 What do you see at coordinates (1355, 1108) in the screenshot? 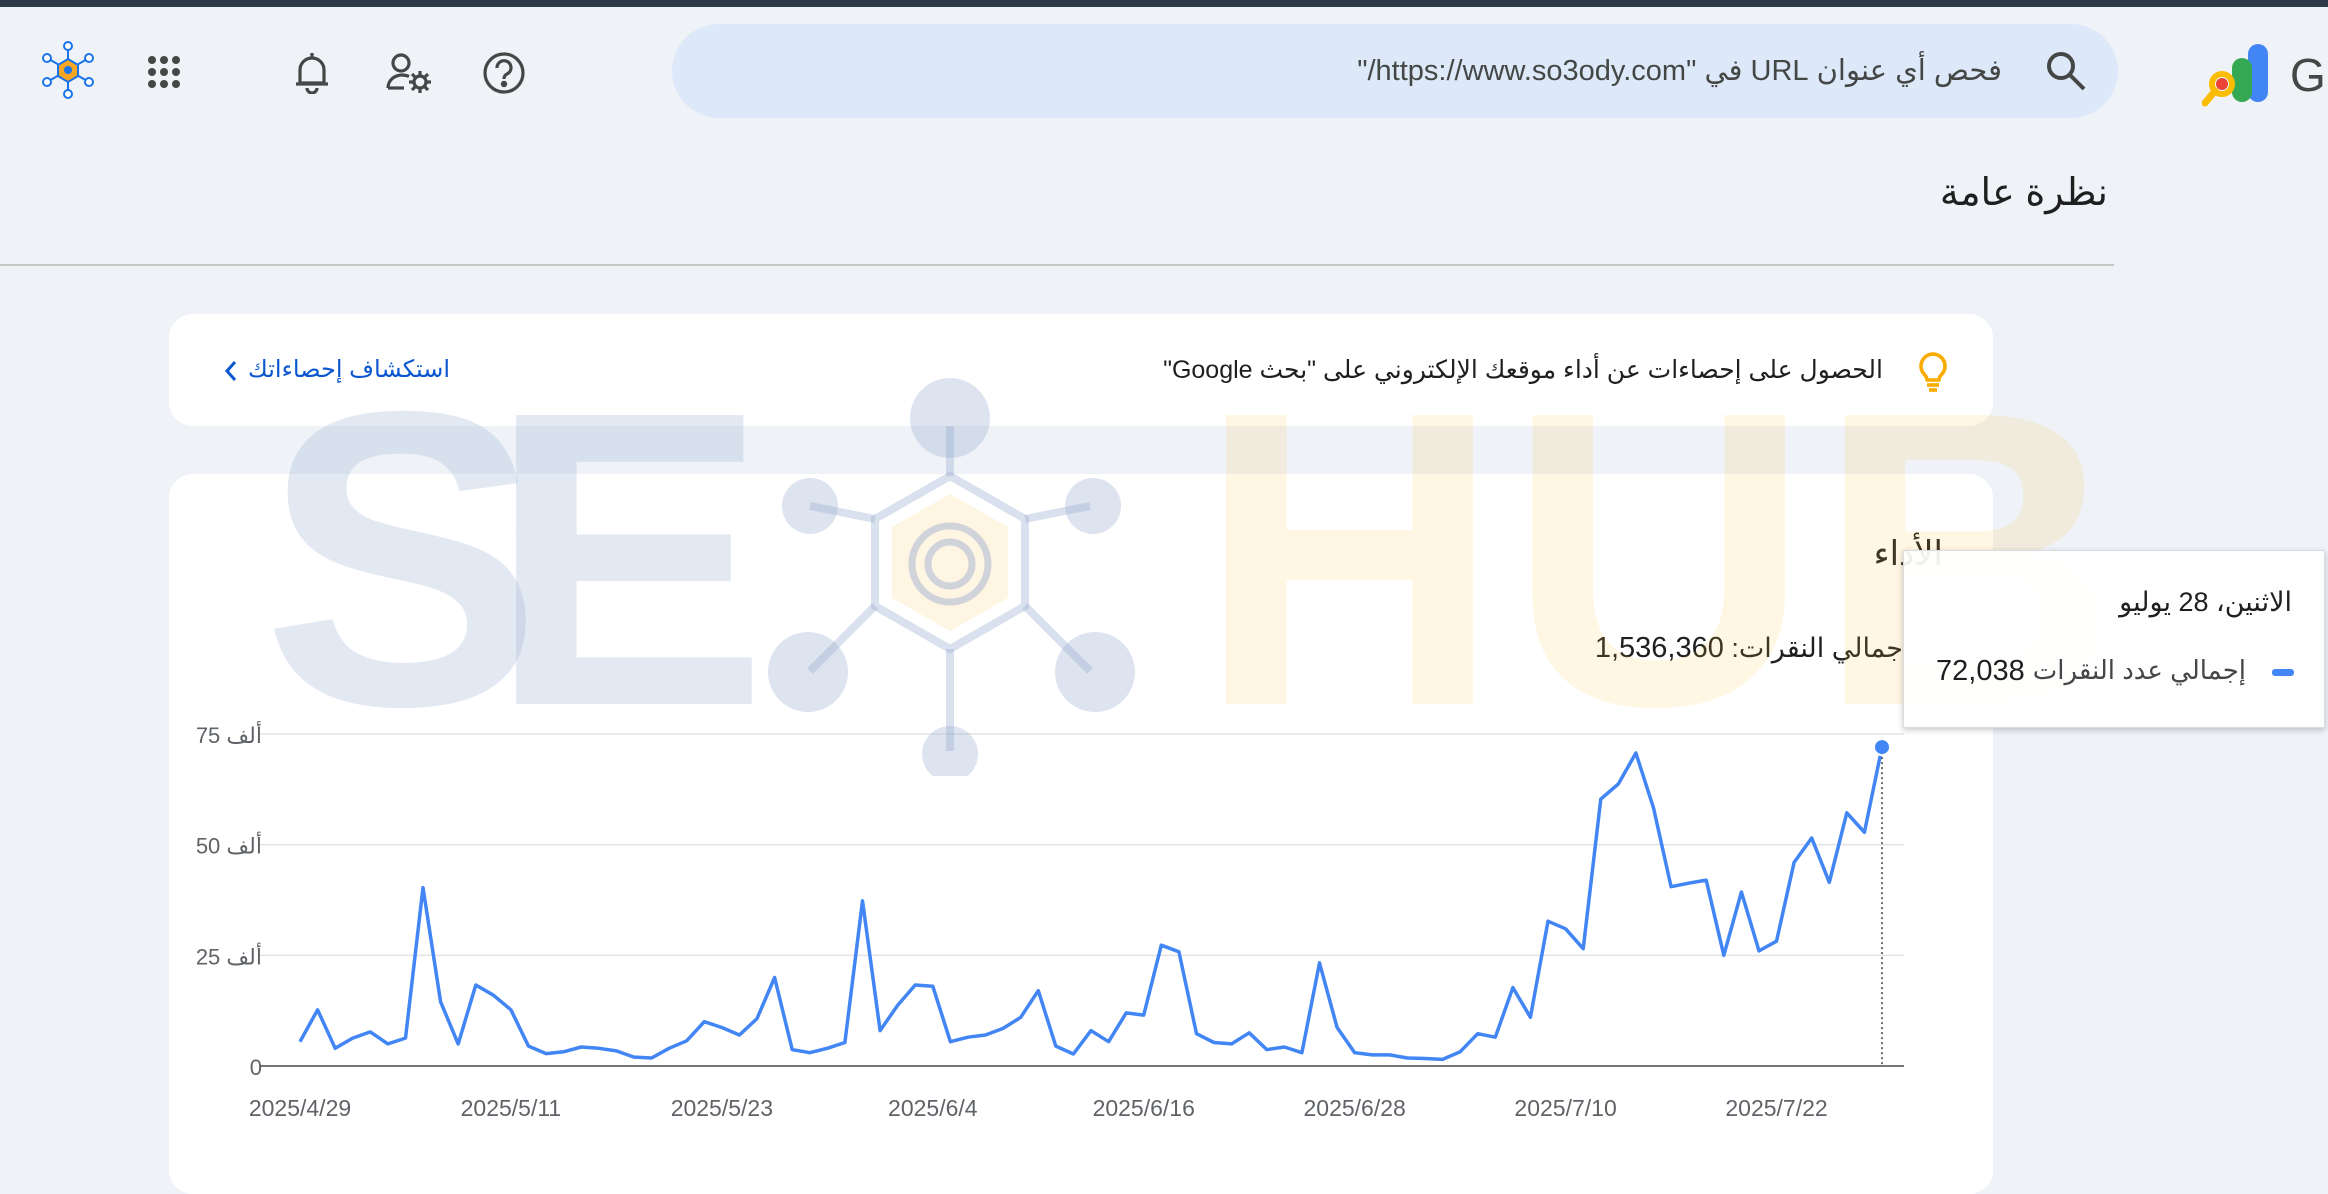
I see `x-tick-label: 2025/6/28` at bounding box center [1355, 1108].